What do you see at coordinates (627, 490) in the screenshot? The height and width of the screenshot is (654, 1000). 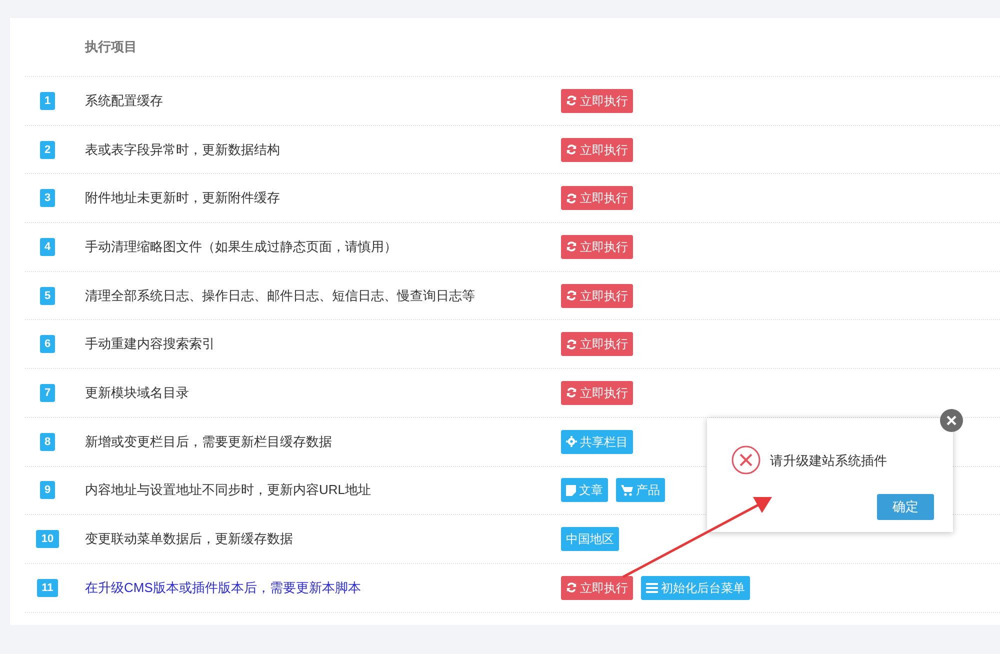 I see `cart-icon` at bounding box center [627, 490].